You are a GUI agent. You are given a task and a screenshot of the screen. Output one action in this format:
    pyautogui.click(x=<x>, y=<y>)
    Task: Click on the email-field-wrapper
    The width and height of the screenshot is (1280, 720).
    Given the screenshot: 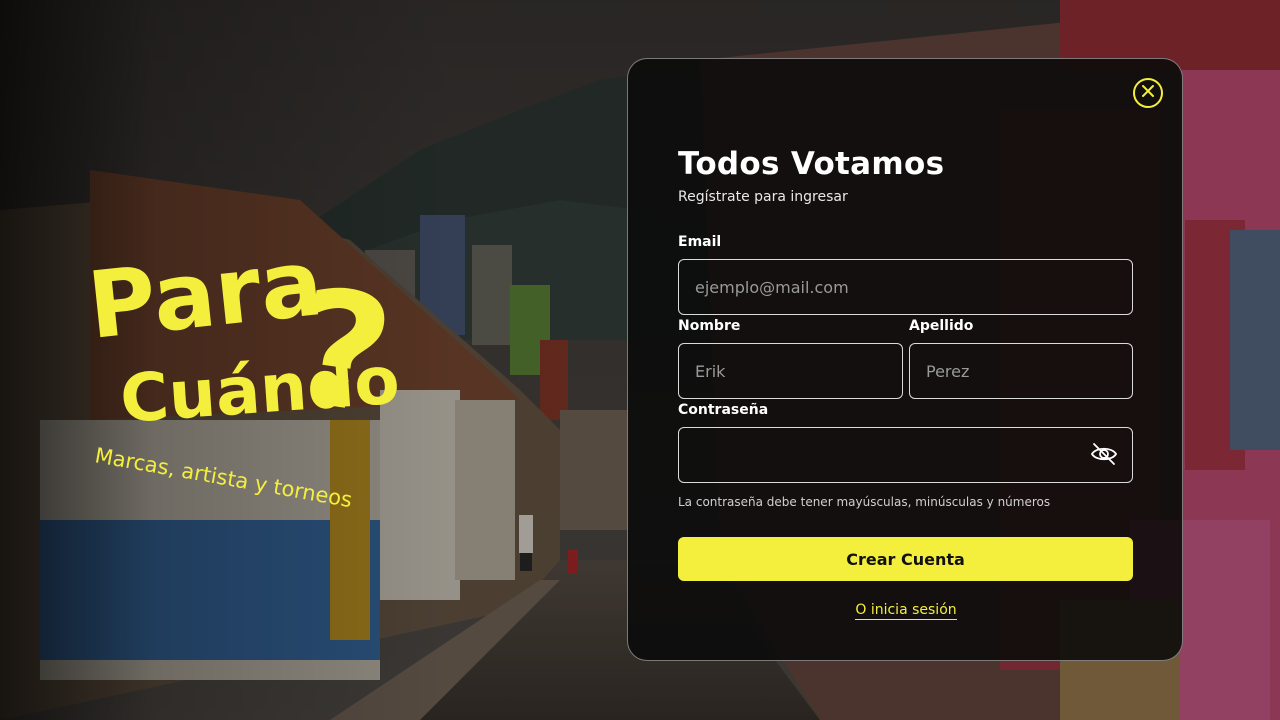 What is the action you would take?
    pyautogui.click(x=905, y=287)
    